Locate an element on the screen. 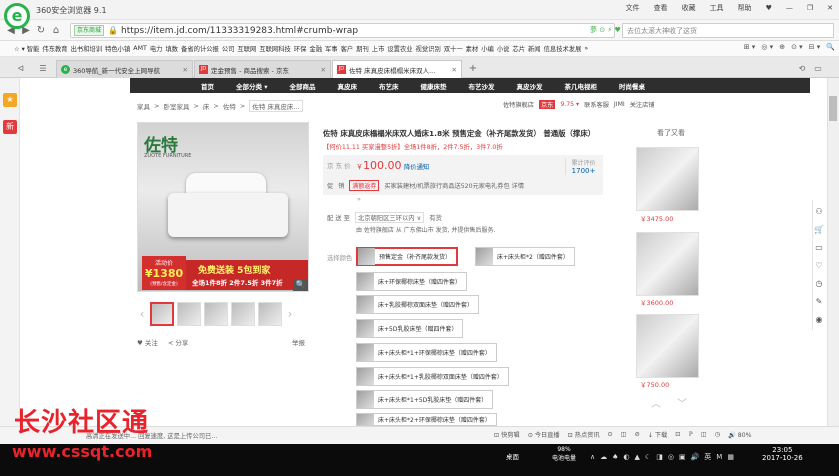 This screenshot has width=839, height=476. address-tools-icons: 夢 ⊙ ⚡ ♥ is located at coordinates (605, 30).